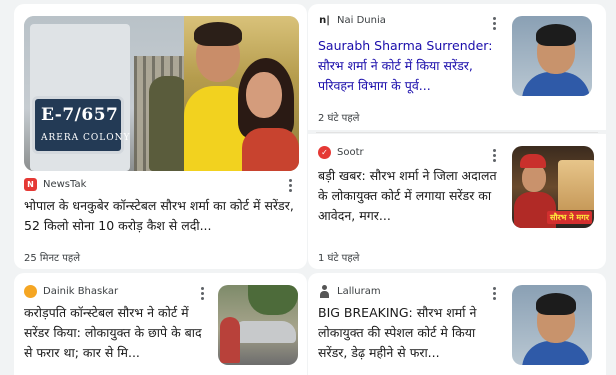 This screenshot has width=616, height=375. Describe the element at coordinates (324, 291) in the screenshot. I see `lalluram-logo-icon` at that location.